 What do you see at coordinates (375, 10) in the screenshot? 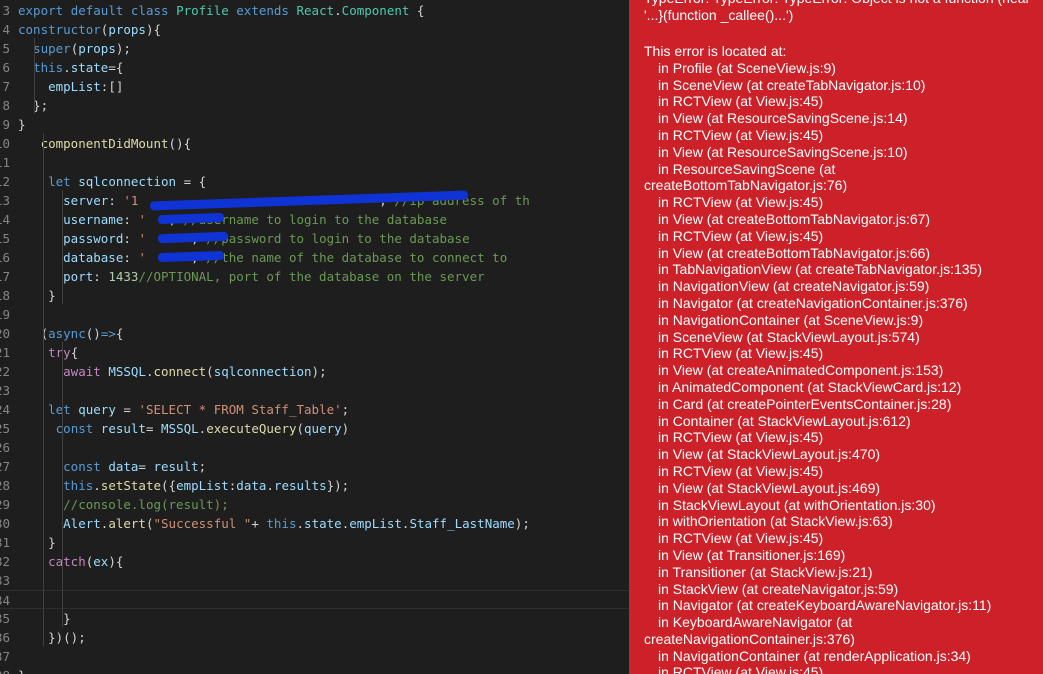
I see `code-token: Component` at bounding box center [375, 10].